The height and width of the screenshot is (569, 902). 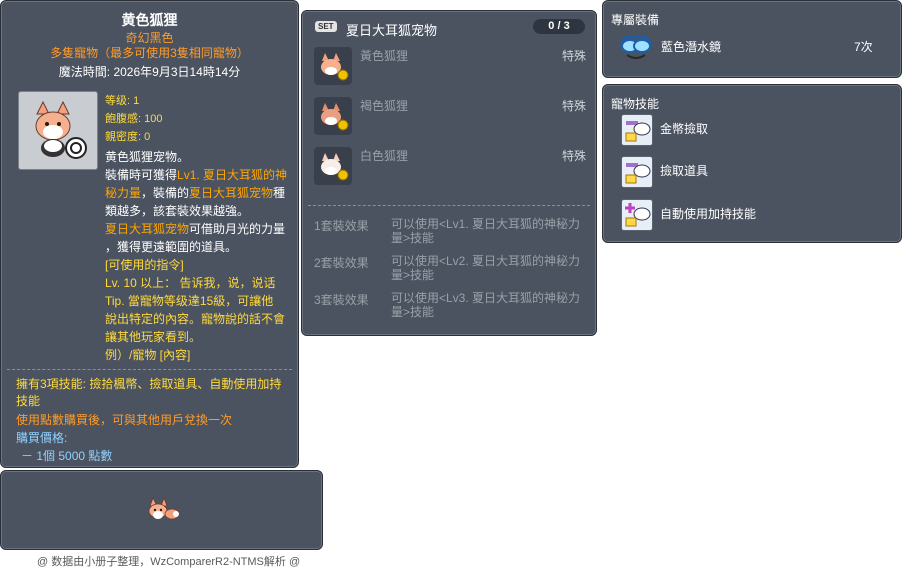 What do you see at coordinates (637, 130) in the screenshot?
I see `coin-pickup-icon` at bounding box center [637, 130].